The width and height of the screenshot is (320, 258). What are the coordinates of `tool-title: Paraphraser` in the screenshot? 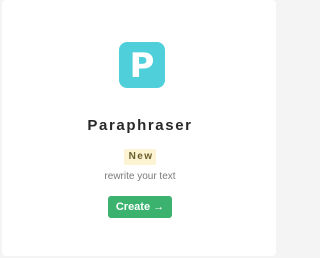 It's located at (140, 125).